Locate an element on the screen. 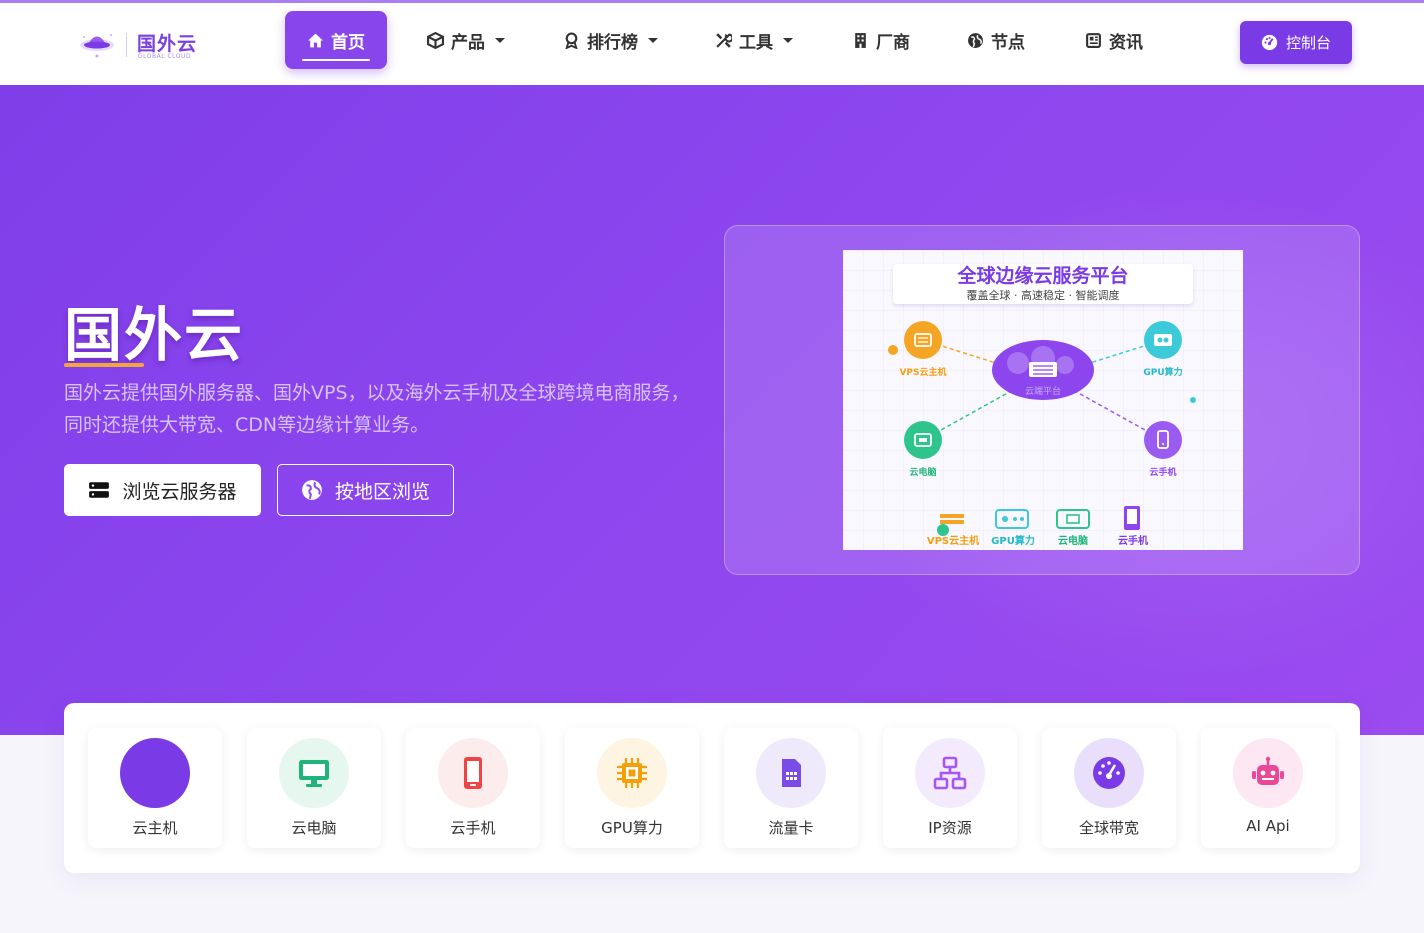 This screenshot has width=1424, height=933. category-label: 云电脑 is located at coordinates (314, 828).